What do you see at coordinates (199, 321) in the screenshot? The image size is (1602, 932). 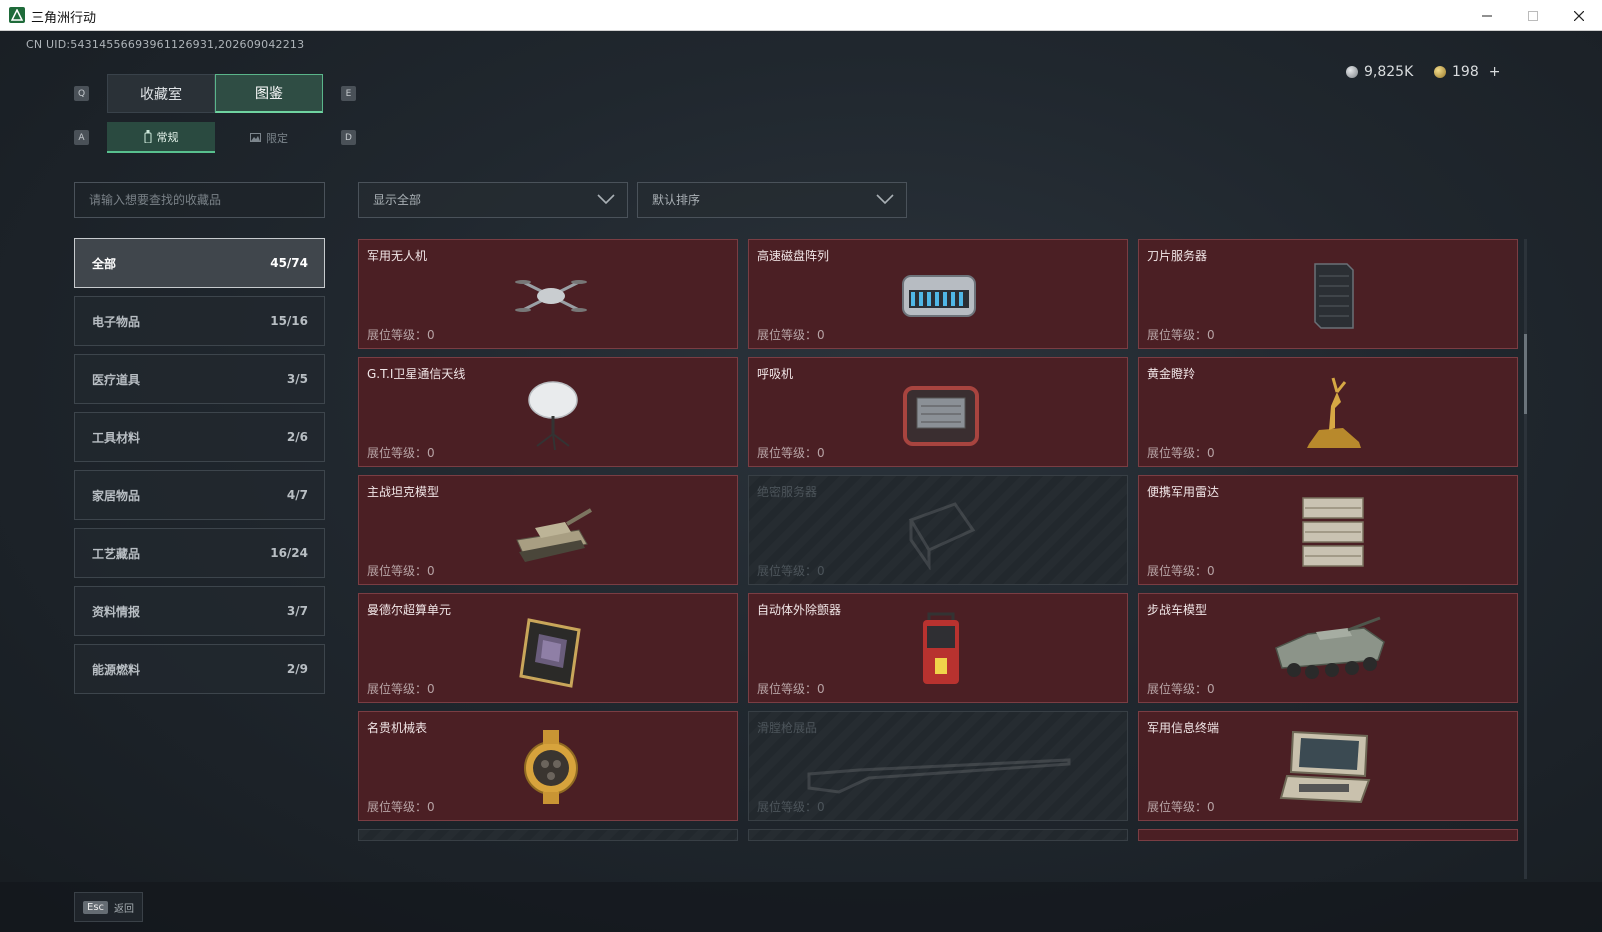 I see `category-electronics: 电子物品 15/16` at bounding box center [199, 321].